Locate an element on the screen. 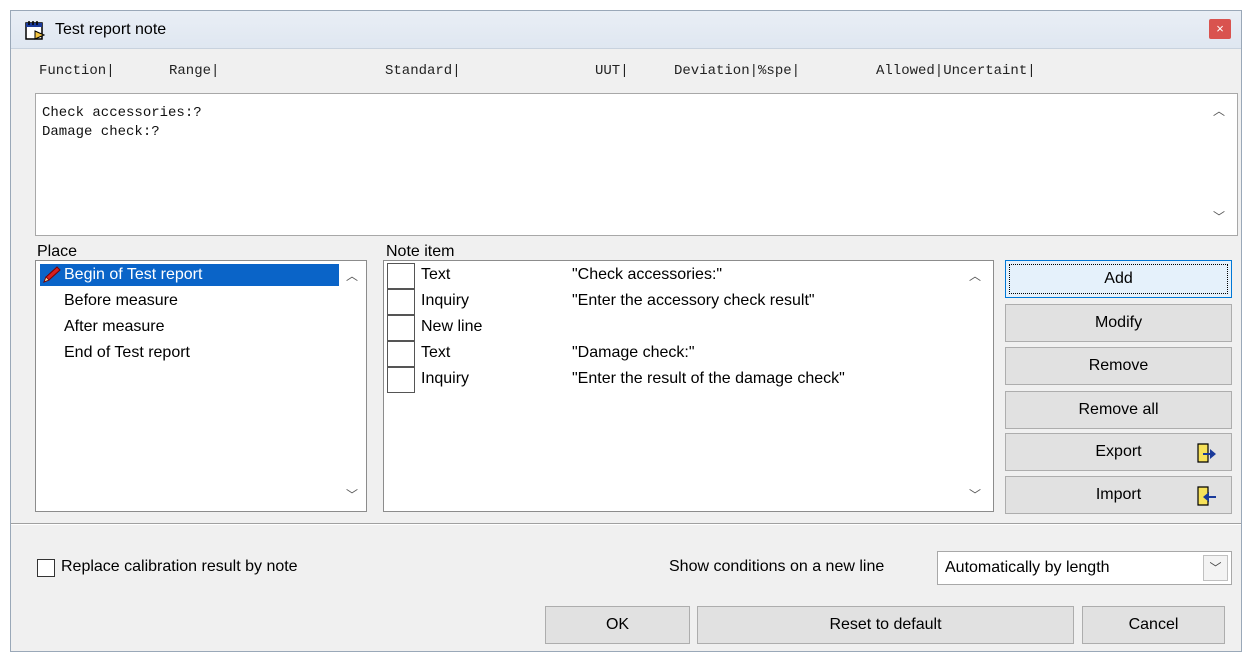  conditions-select: Automatically by length ﹀ is located at coordinates (1084, 568).